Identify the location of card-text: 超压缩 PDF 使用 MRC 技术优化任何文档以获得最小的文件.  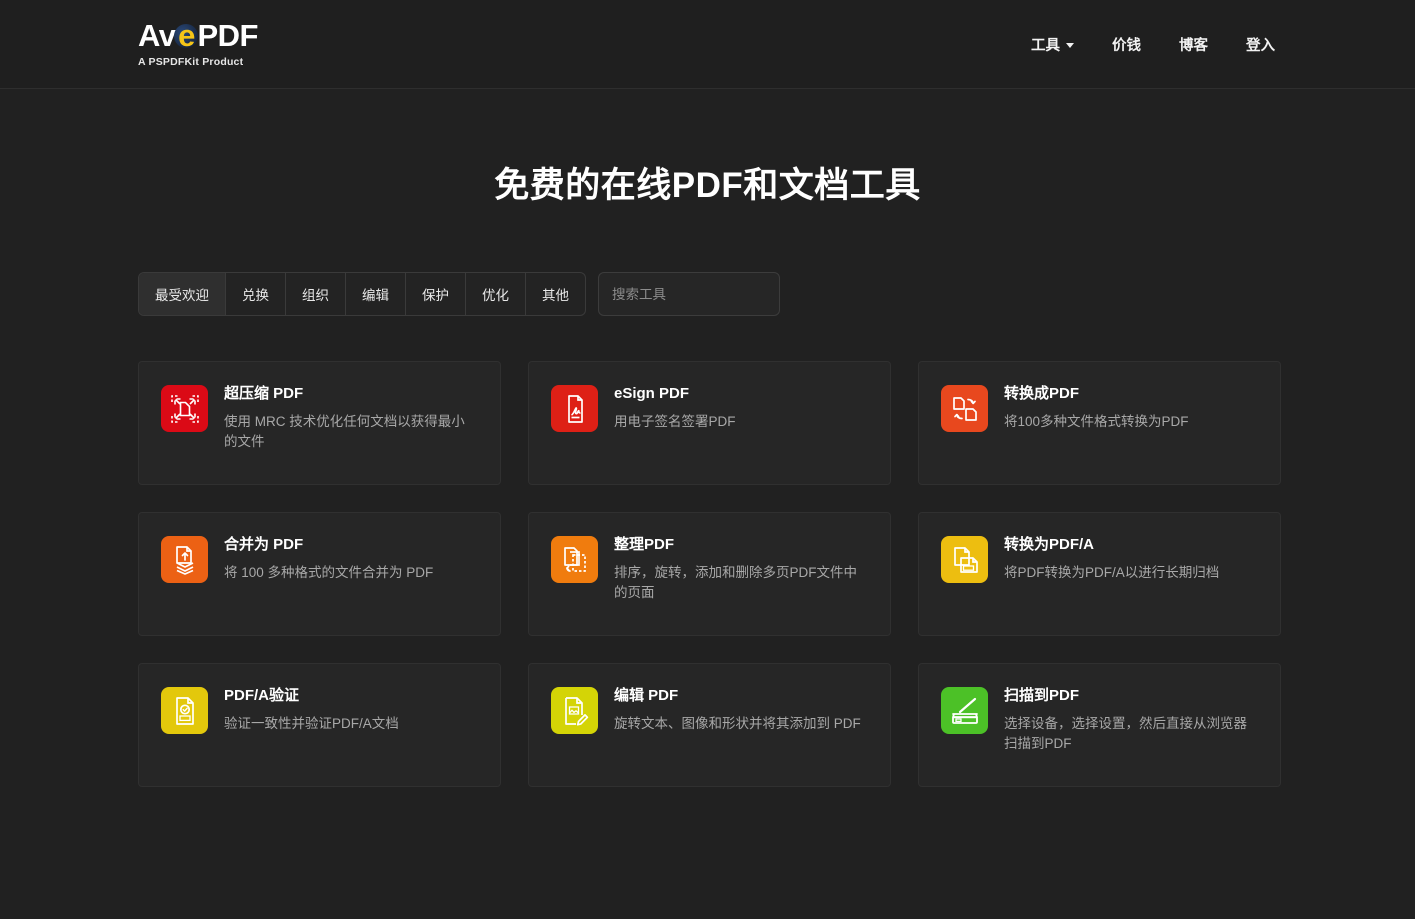
(349, 434).